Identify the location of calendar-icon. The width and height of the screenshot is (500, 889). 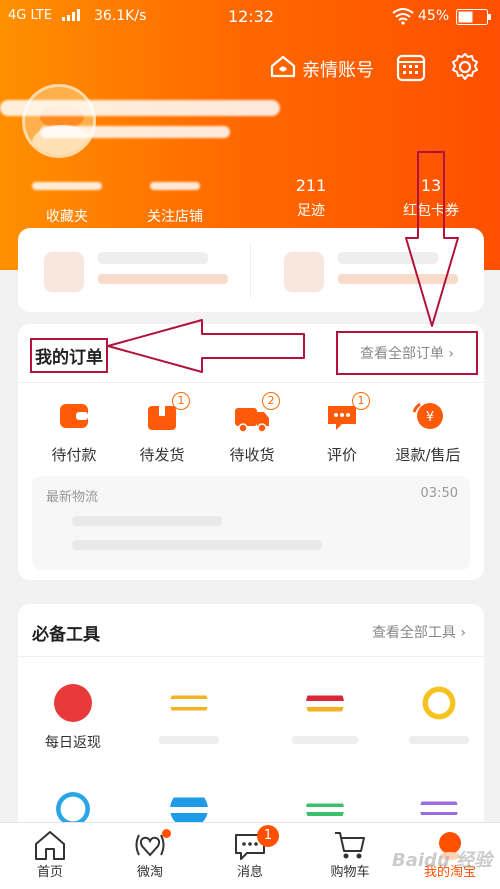
(412, 68).